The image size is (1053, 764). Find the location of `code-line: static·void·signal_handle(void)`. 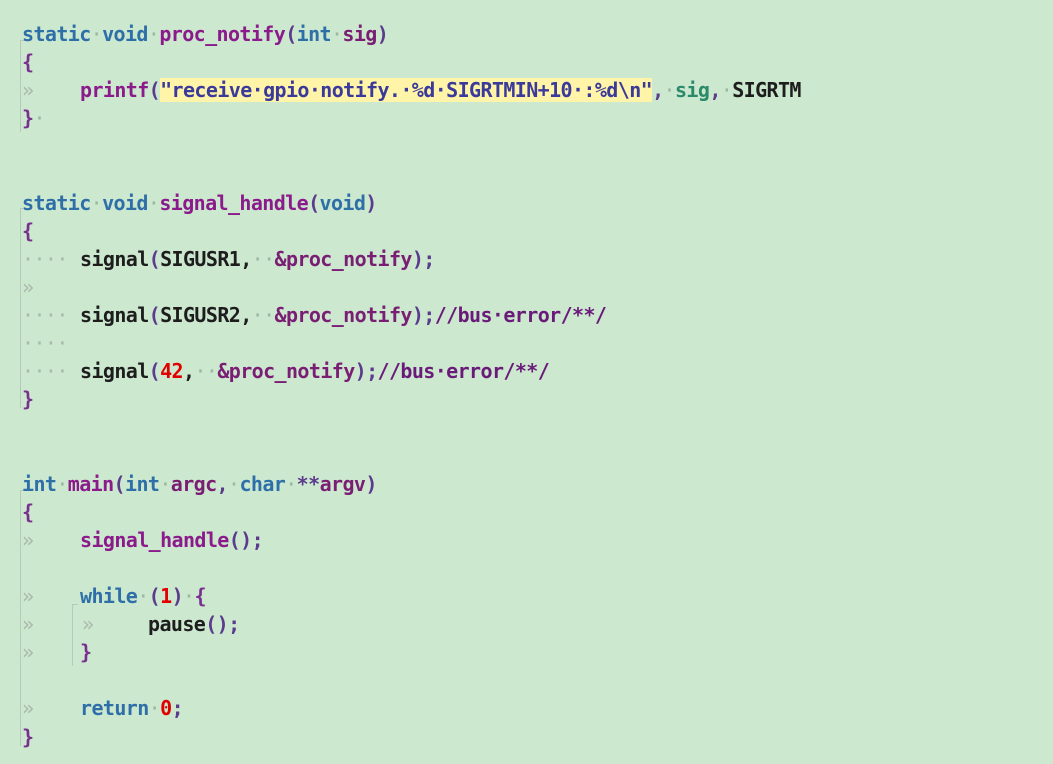

code-line: static·void·signal_handle(void) is located at coordinates (526, 203).